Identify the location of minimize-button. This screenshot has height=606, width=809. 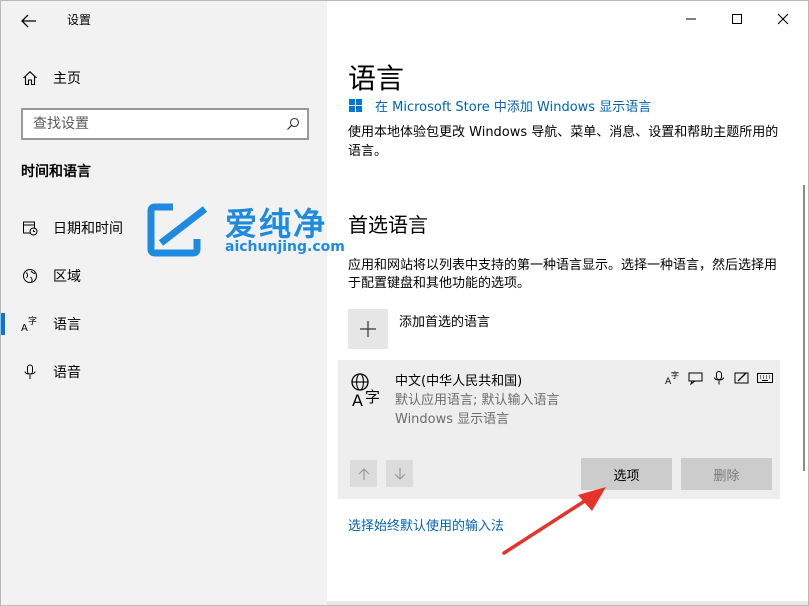
(691, 19).